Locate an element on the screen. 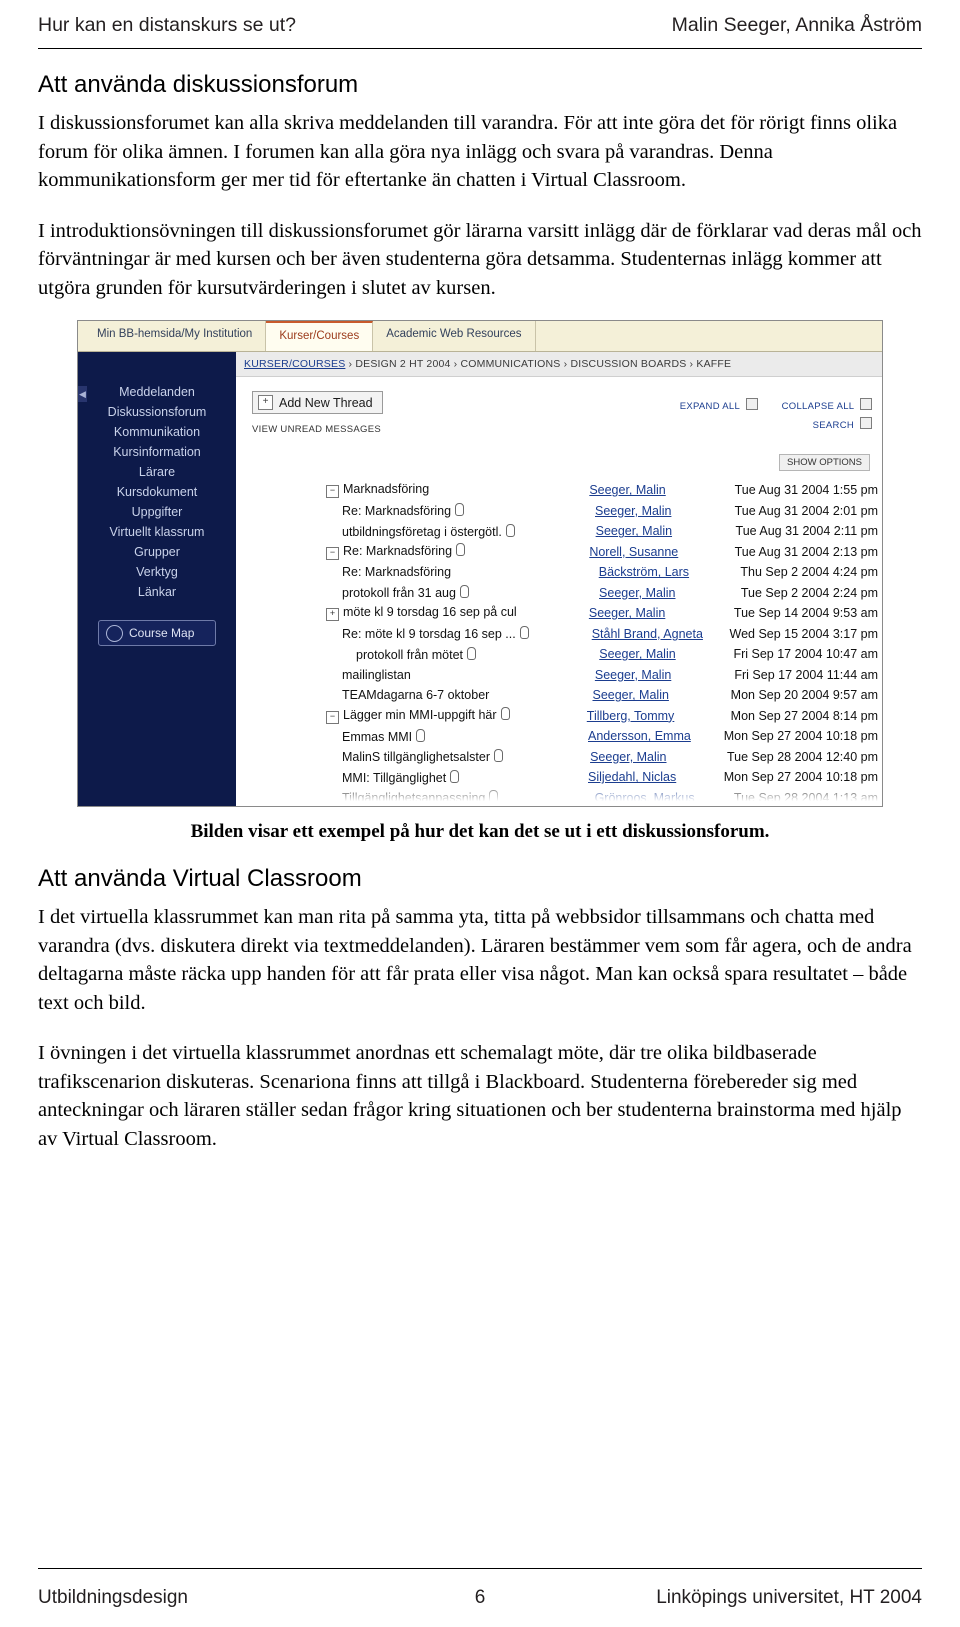 Image resolution: width=960 pixels, height=1627 pixels. sidebar-item-grupper: Grupper is located at coordinates (157, 552).